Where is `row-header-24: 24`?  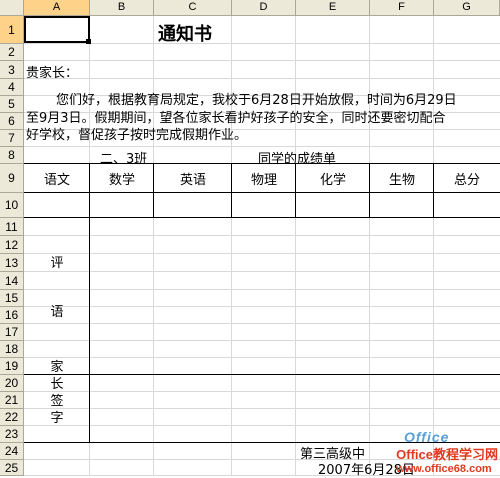
row-header-24: 24 is located at coordinates (12, 451).